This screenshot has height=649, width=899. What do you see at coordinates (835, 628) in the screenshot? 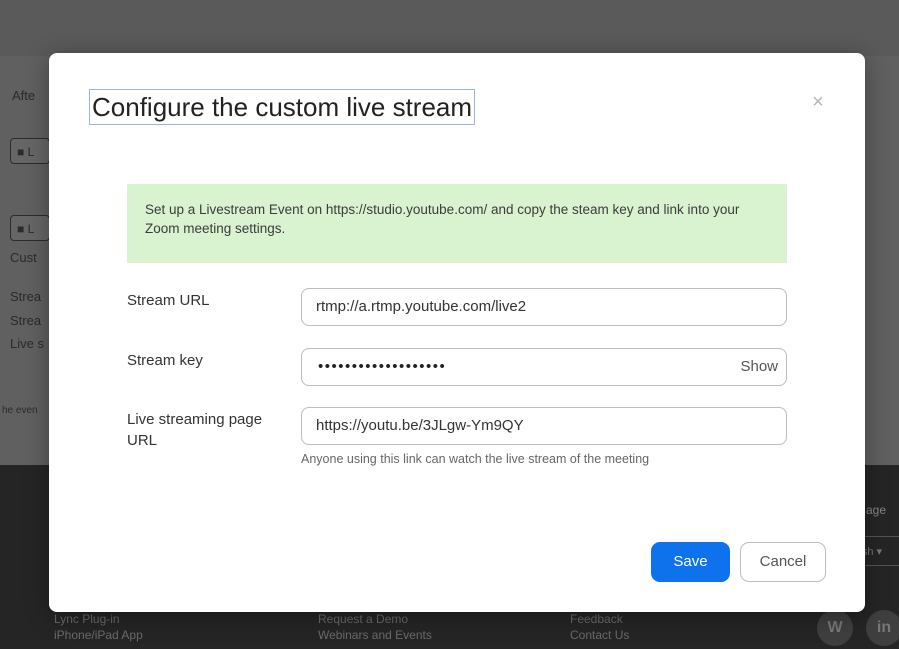
I see `wordpress-icon: W` at bounding box center [835, 628].